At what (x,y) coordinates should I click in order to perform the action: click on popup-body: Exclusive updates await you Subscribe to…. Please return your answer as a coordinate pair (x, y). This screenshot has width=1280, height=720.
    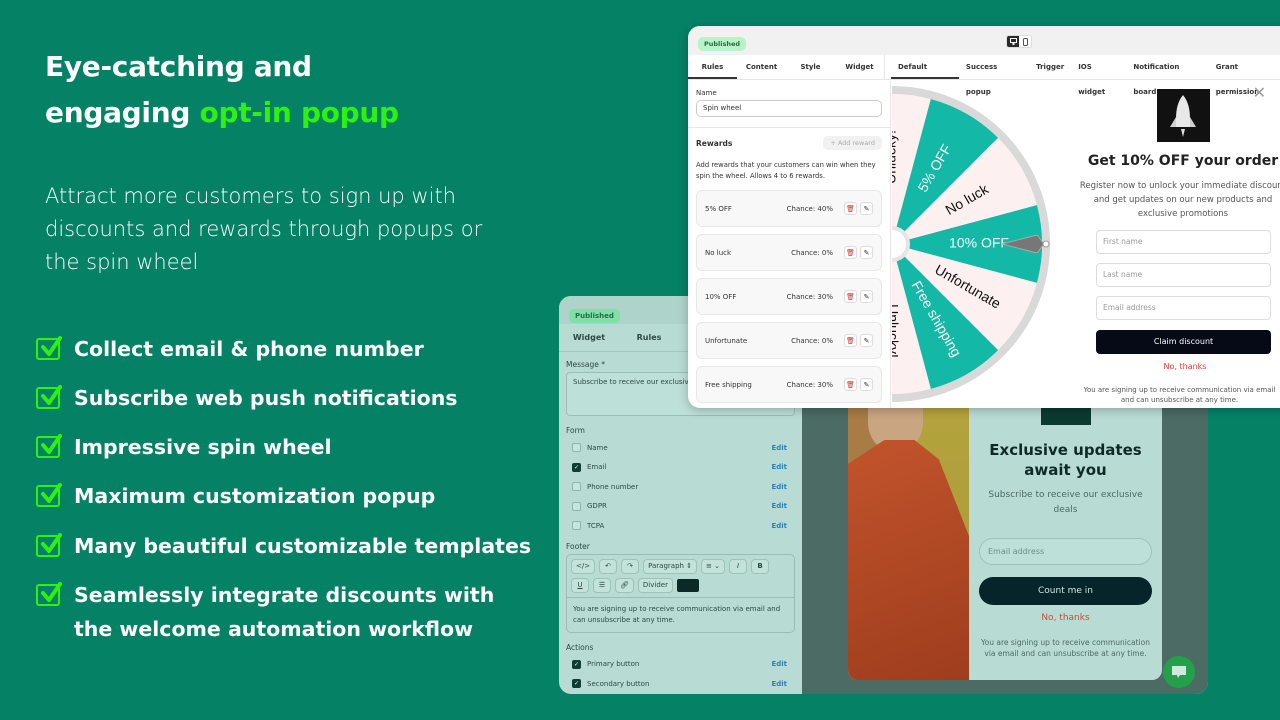
    Looking at the image, I should click on (1065, 540).